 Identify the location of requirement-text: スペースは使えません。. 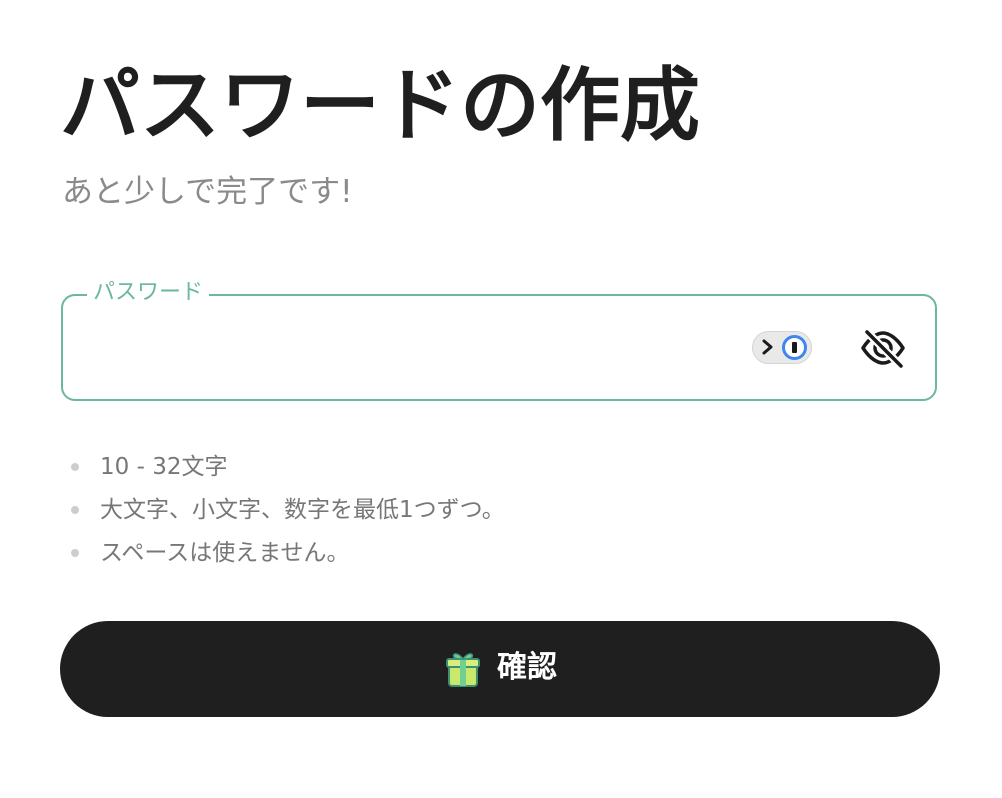
(225, 553).